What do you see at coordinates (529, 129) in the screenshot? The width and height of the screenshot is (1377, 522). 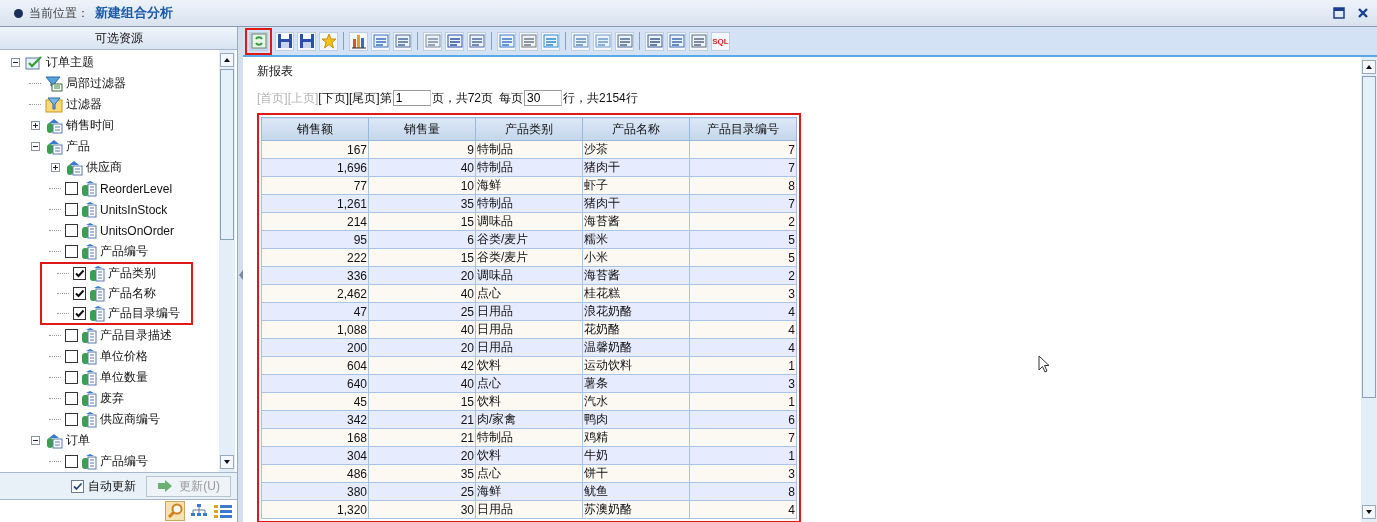 I see `column-header: 产品类别` at bounding box center [529, 129].